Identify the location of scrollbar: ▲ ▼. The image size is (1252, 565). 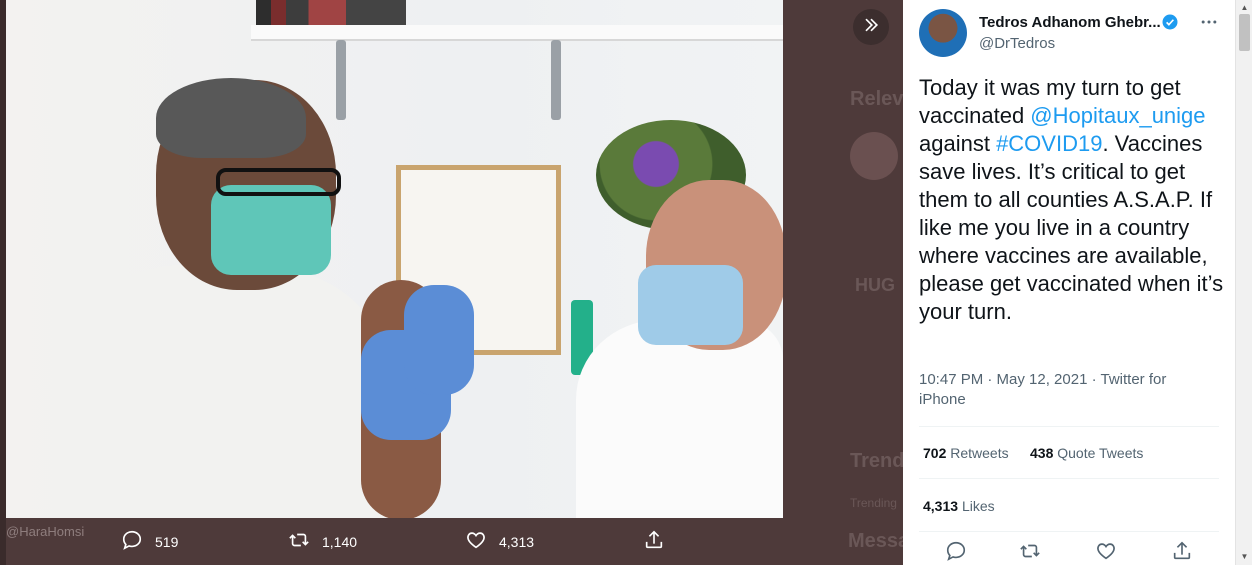
(1243, 282).